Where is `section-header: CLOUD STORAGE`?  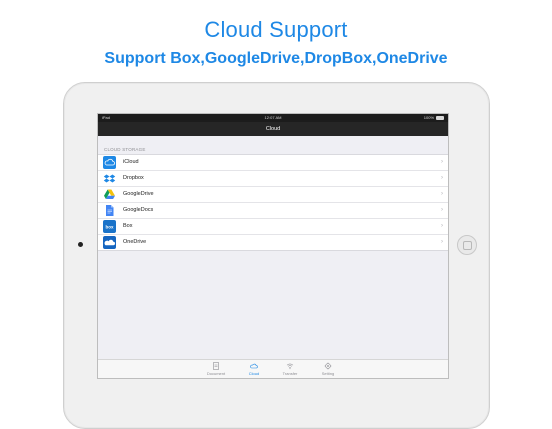 section-header: CLOUD STORAGE is located at coordinates (125, 149).